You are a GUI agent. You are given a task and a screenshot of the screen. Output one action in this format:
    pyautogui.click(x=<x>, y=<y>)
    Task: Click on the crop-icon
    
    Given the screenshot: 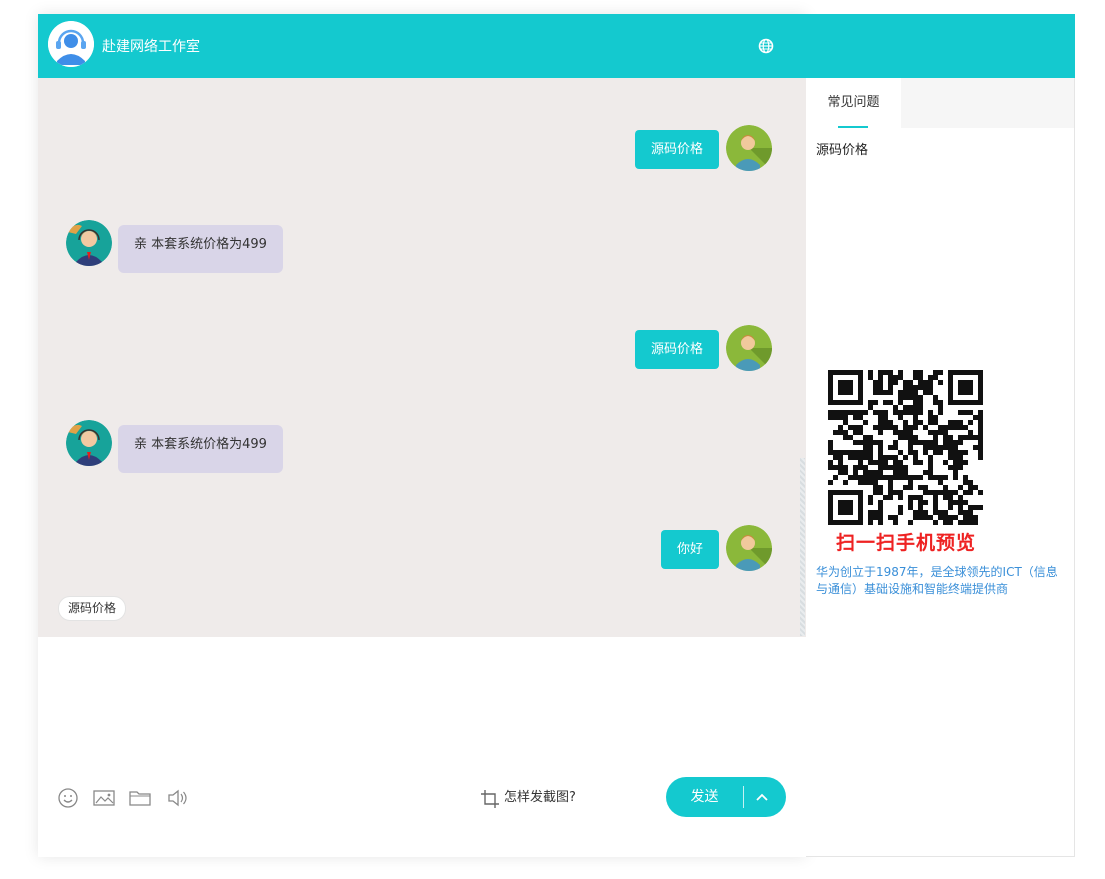 What is the action you would take?
    pyautogui.click(x=490, y=799)
    